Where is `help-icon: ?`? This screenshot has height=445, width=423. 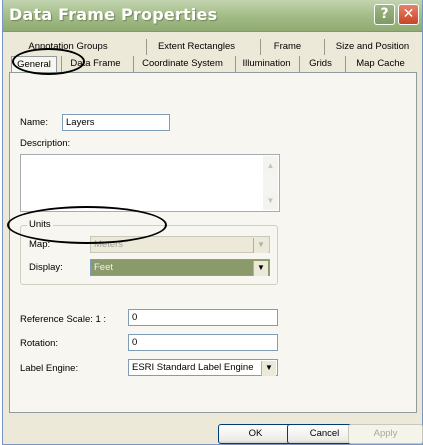 help-icon: ? is located at coordinates (384, 14).